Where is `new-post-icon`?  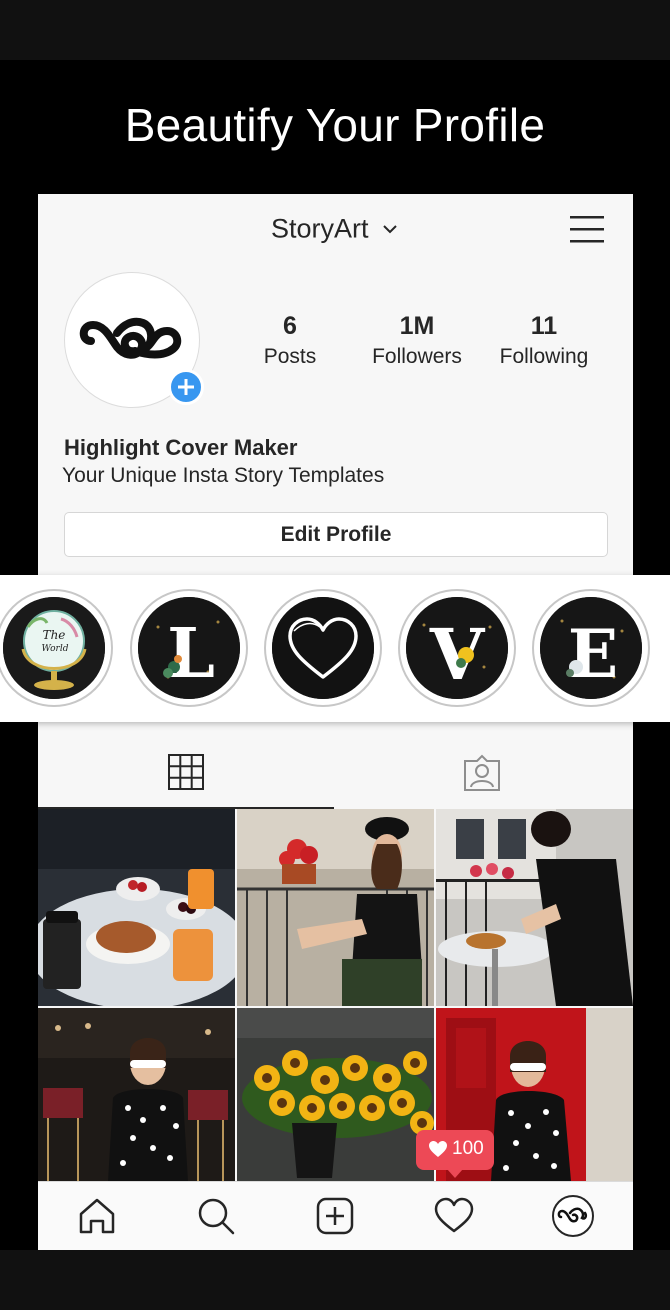 new-post-icon is located at coordinates (335, 1216).